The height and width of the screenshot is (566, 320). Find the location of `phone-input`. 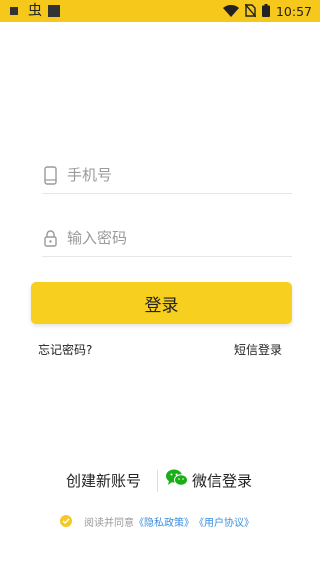

phone-input is located at coordinates (167, 175).